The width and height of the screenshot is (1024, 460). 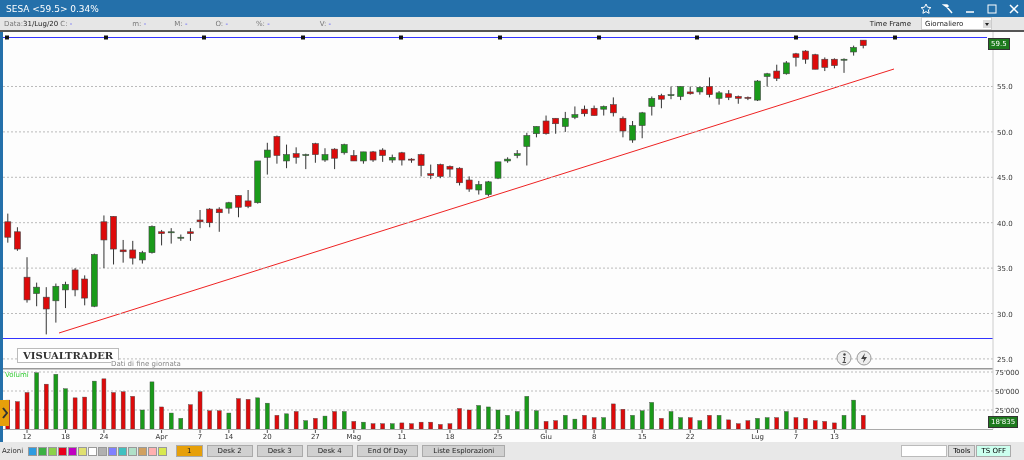 What do you see at coordinates (53, 8) in the screenshot?
I see `window-title: SESA <59.5> 0.34%` at bounding box center [53, 8].